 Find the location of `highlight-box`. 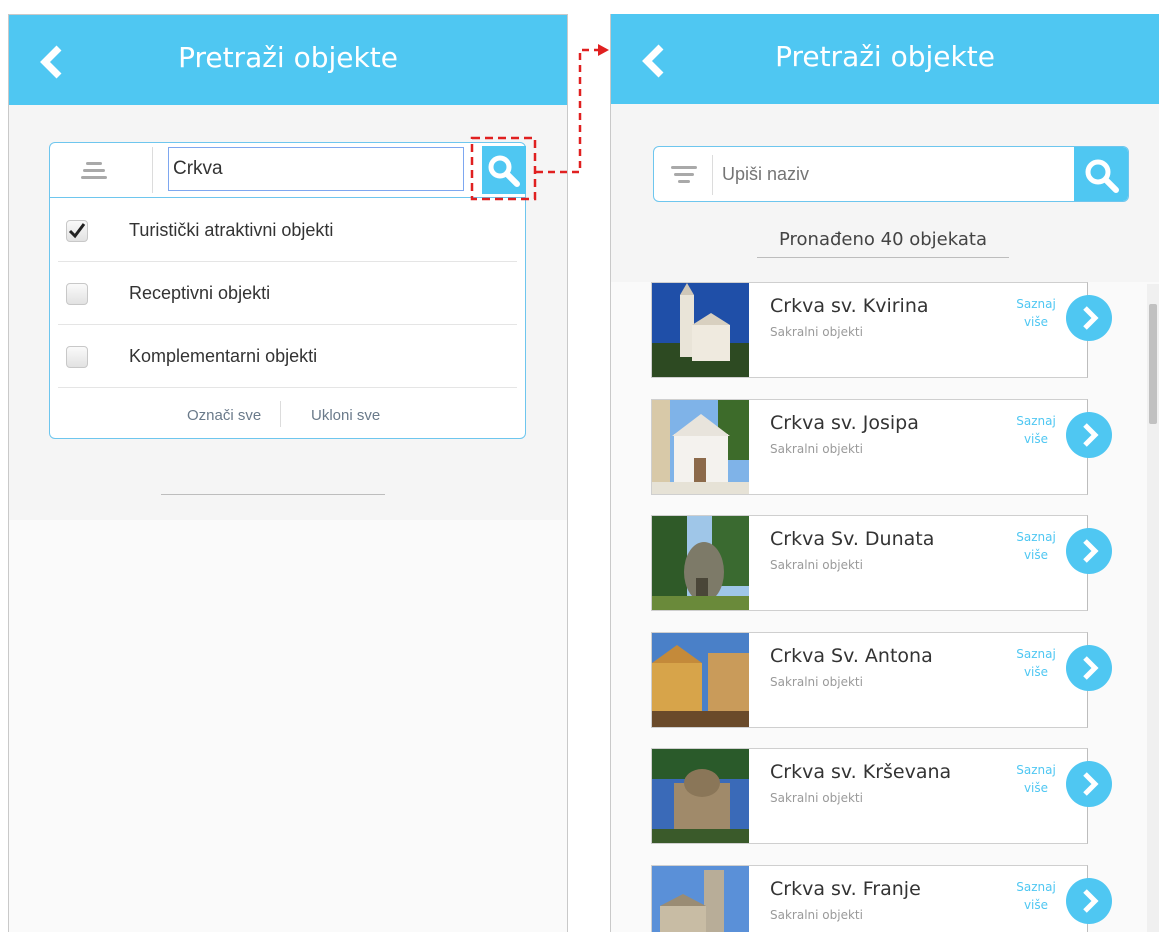

highlight-box is located at coordinates (503, 168).